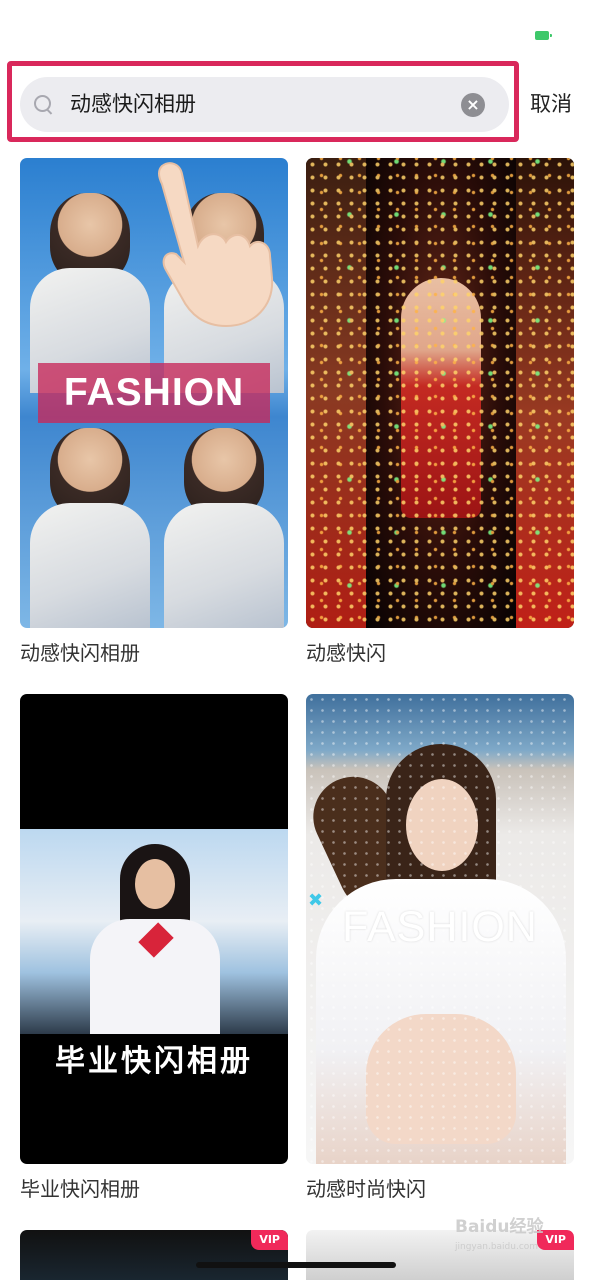 The height and width of the screenshot is (1280, 592). Describe the element at coordinates (154, 1061) in the screenshot. I see `thumbnail-overlay-text: 毕业快闪相册` at that location.